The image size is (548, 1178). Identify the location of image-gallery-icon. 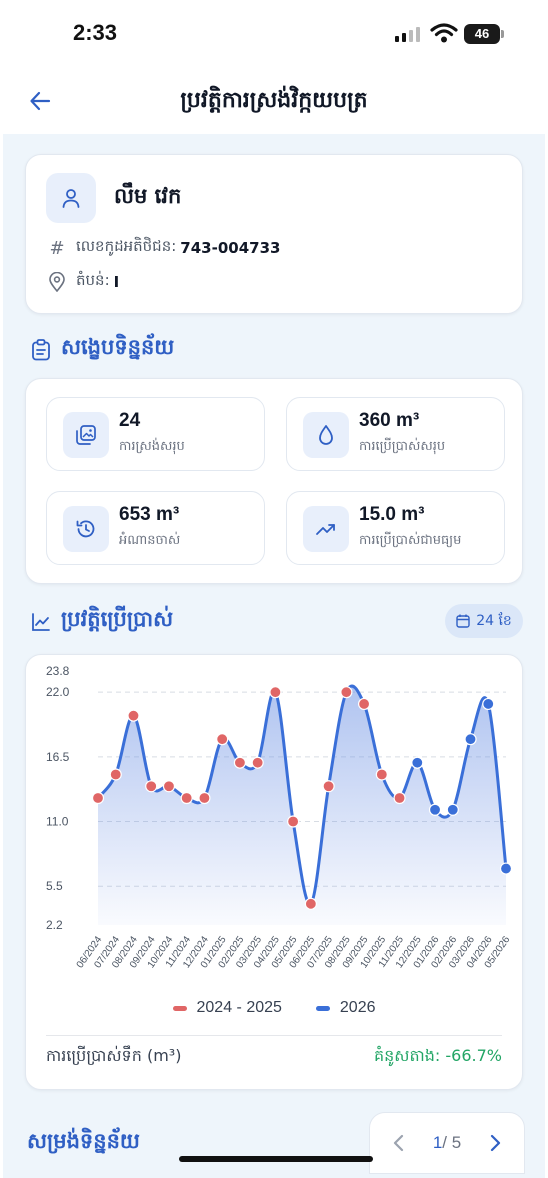
(86, 435).